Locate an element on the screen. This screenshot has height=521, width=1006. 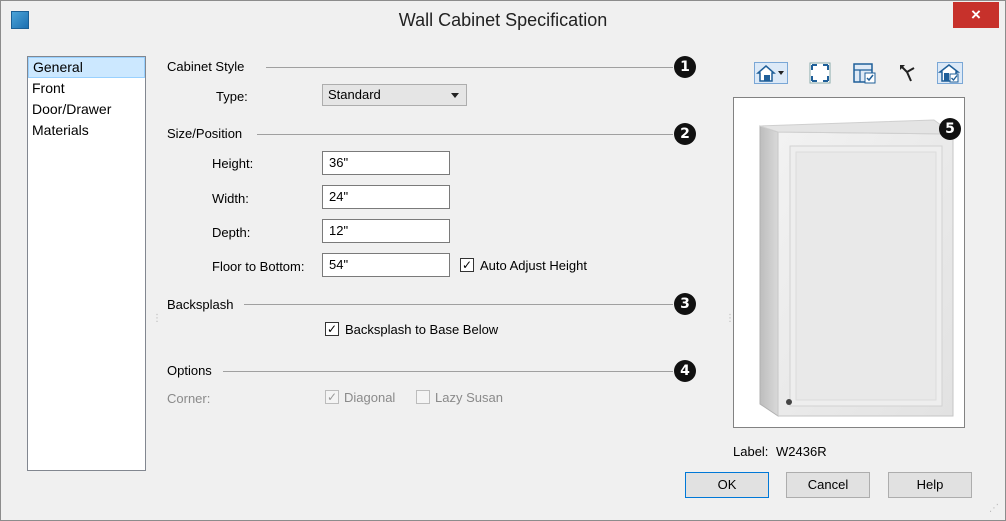
window-title: Wall Cabinet Specification is located at coordinates (503, 20).